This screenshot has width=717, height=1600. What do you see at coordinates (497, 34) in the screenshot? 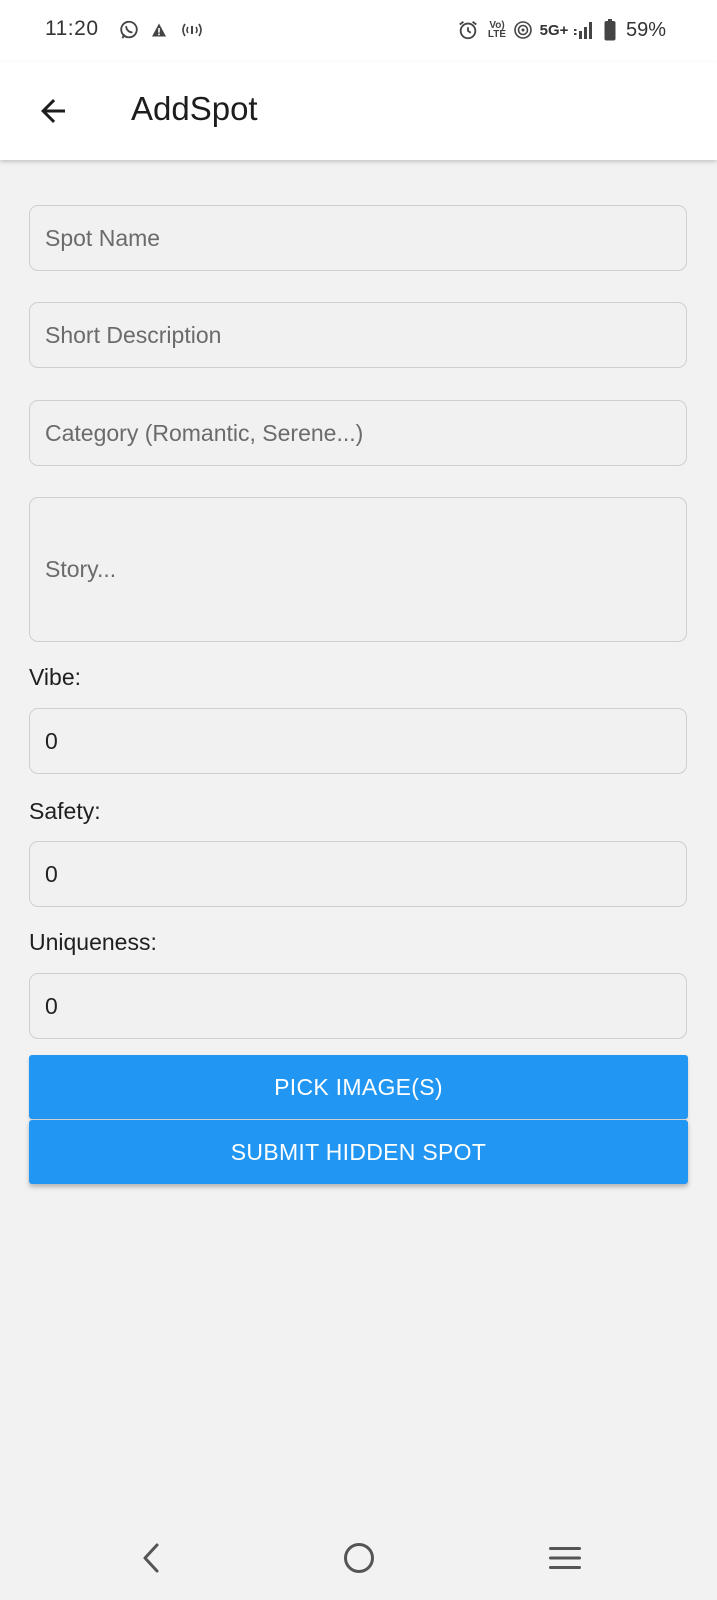
I see `volte-bottom-text: LTE` at bounding box center [497, 34].